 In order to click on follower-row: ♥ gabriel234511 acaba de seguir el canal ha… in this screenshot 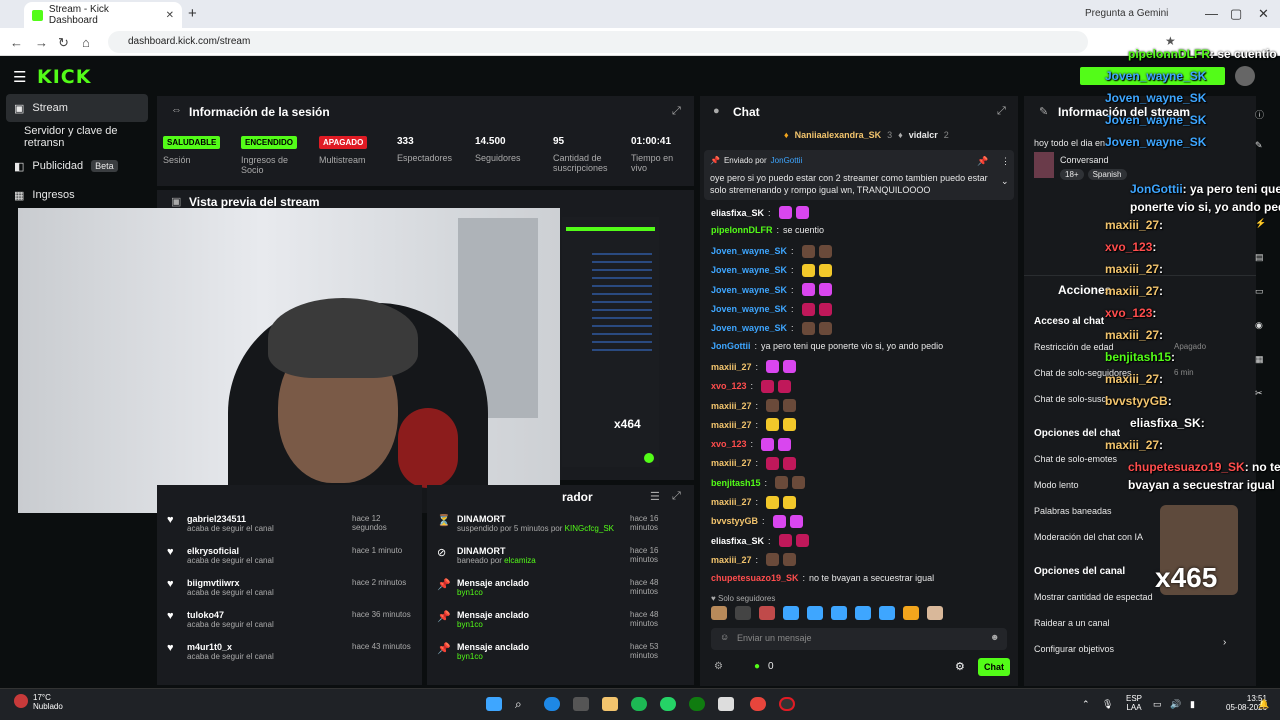, I will do `click(292, 523)`.